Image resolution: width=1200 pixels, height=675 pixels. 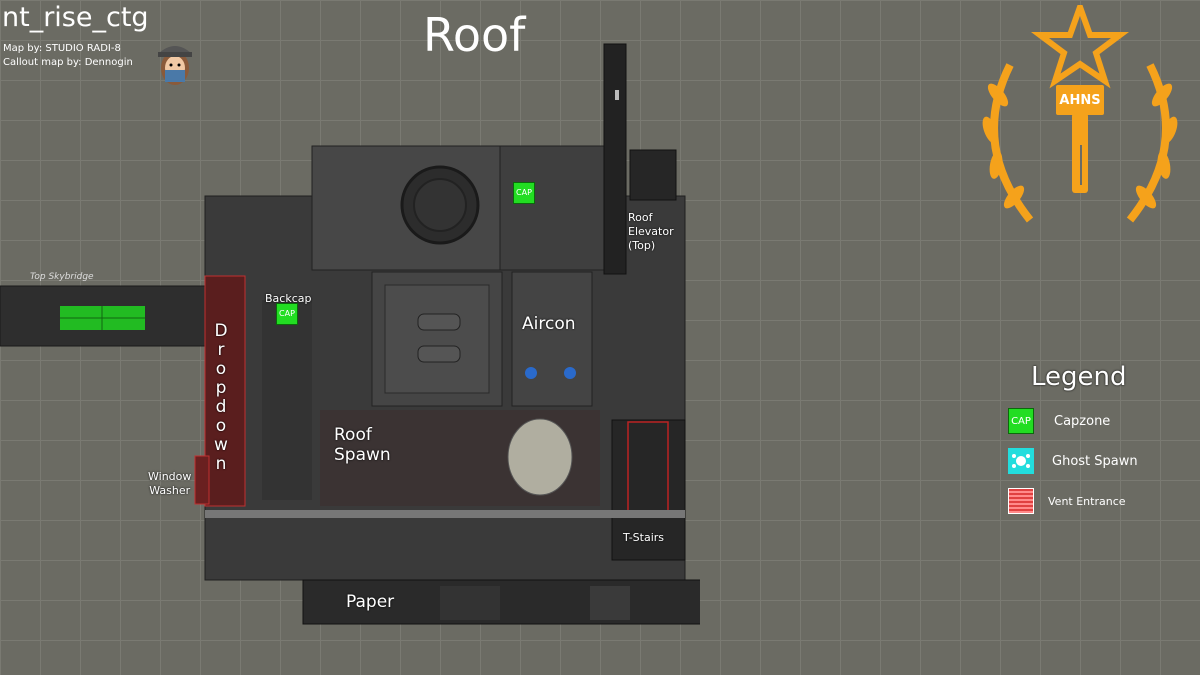 What do you see at coordinates (1021, 421) in the screenshot?
I see `cap-icon: CAP` at bounding box center [1021, 421].